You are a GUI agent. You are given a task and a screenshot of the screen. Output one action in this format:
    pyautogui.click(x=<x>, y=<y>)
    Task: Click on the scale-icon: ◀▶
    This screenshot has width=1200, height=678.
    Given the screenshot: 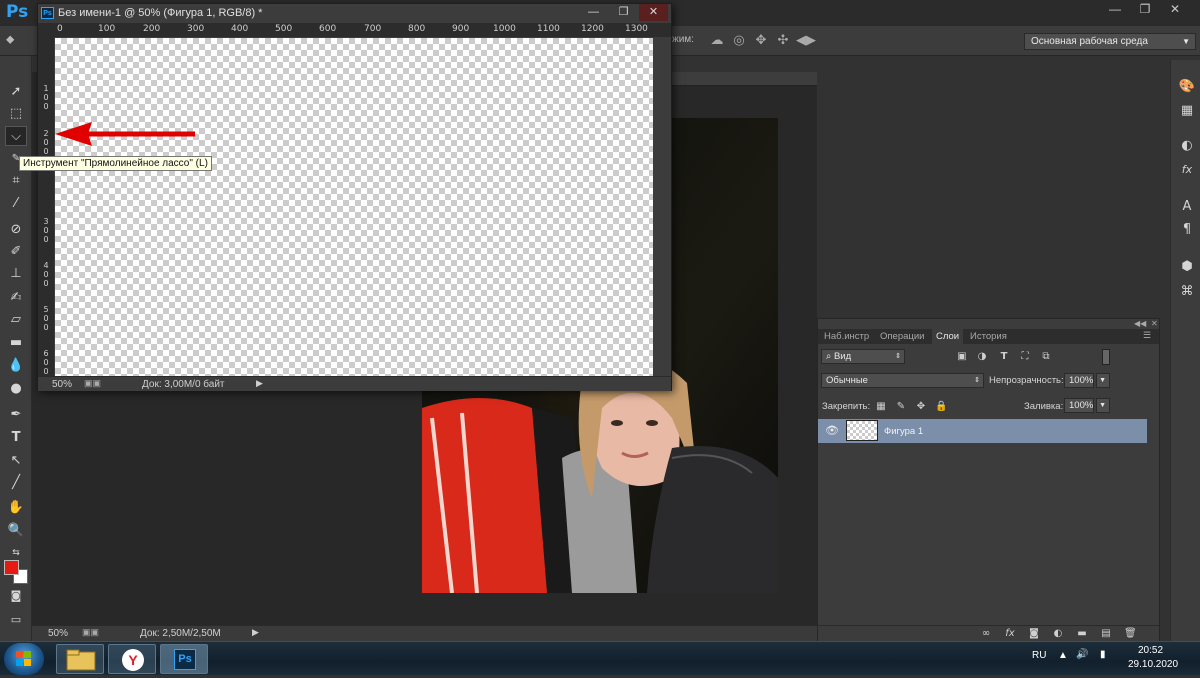 What is the action you would take?
    pyautogui.click(x=806, y=40)
    